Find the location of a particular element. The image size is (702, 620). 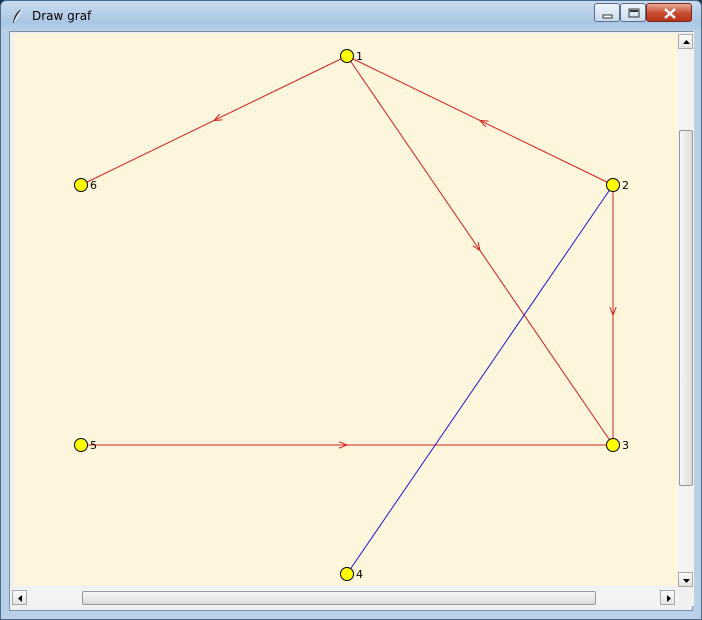

node-label-4: 4 is located at coordinates (359, 574).